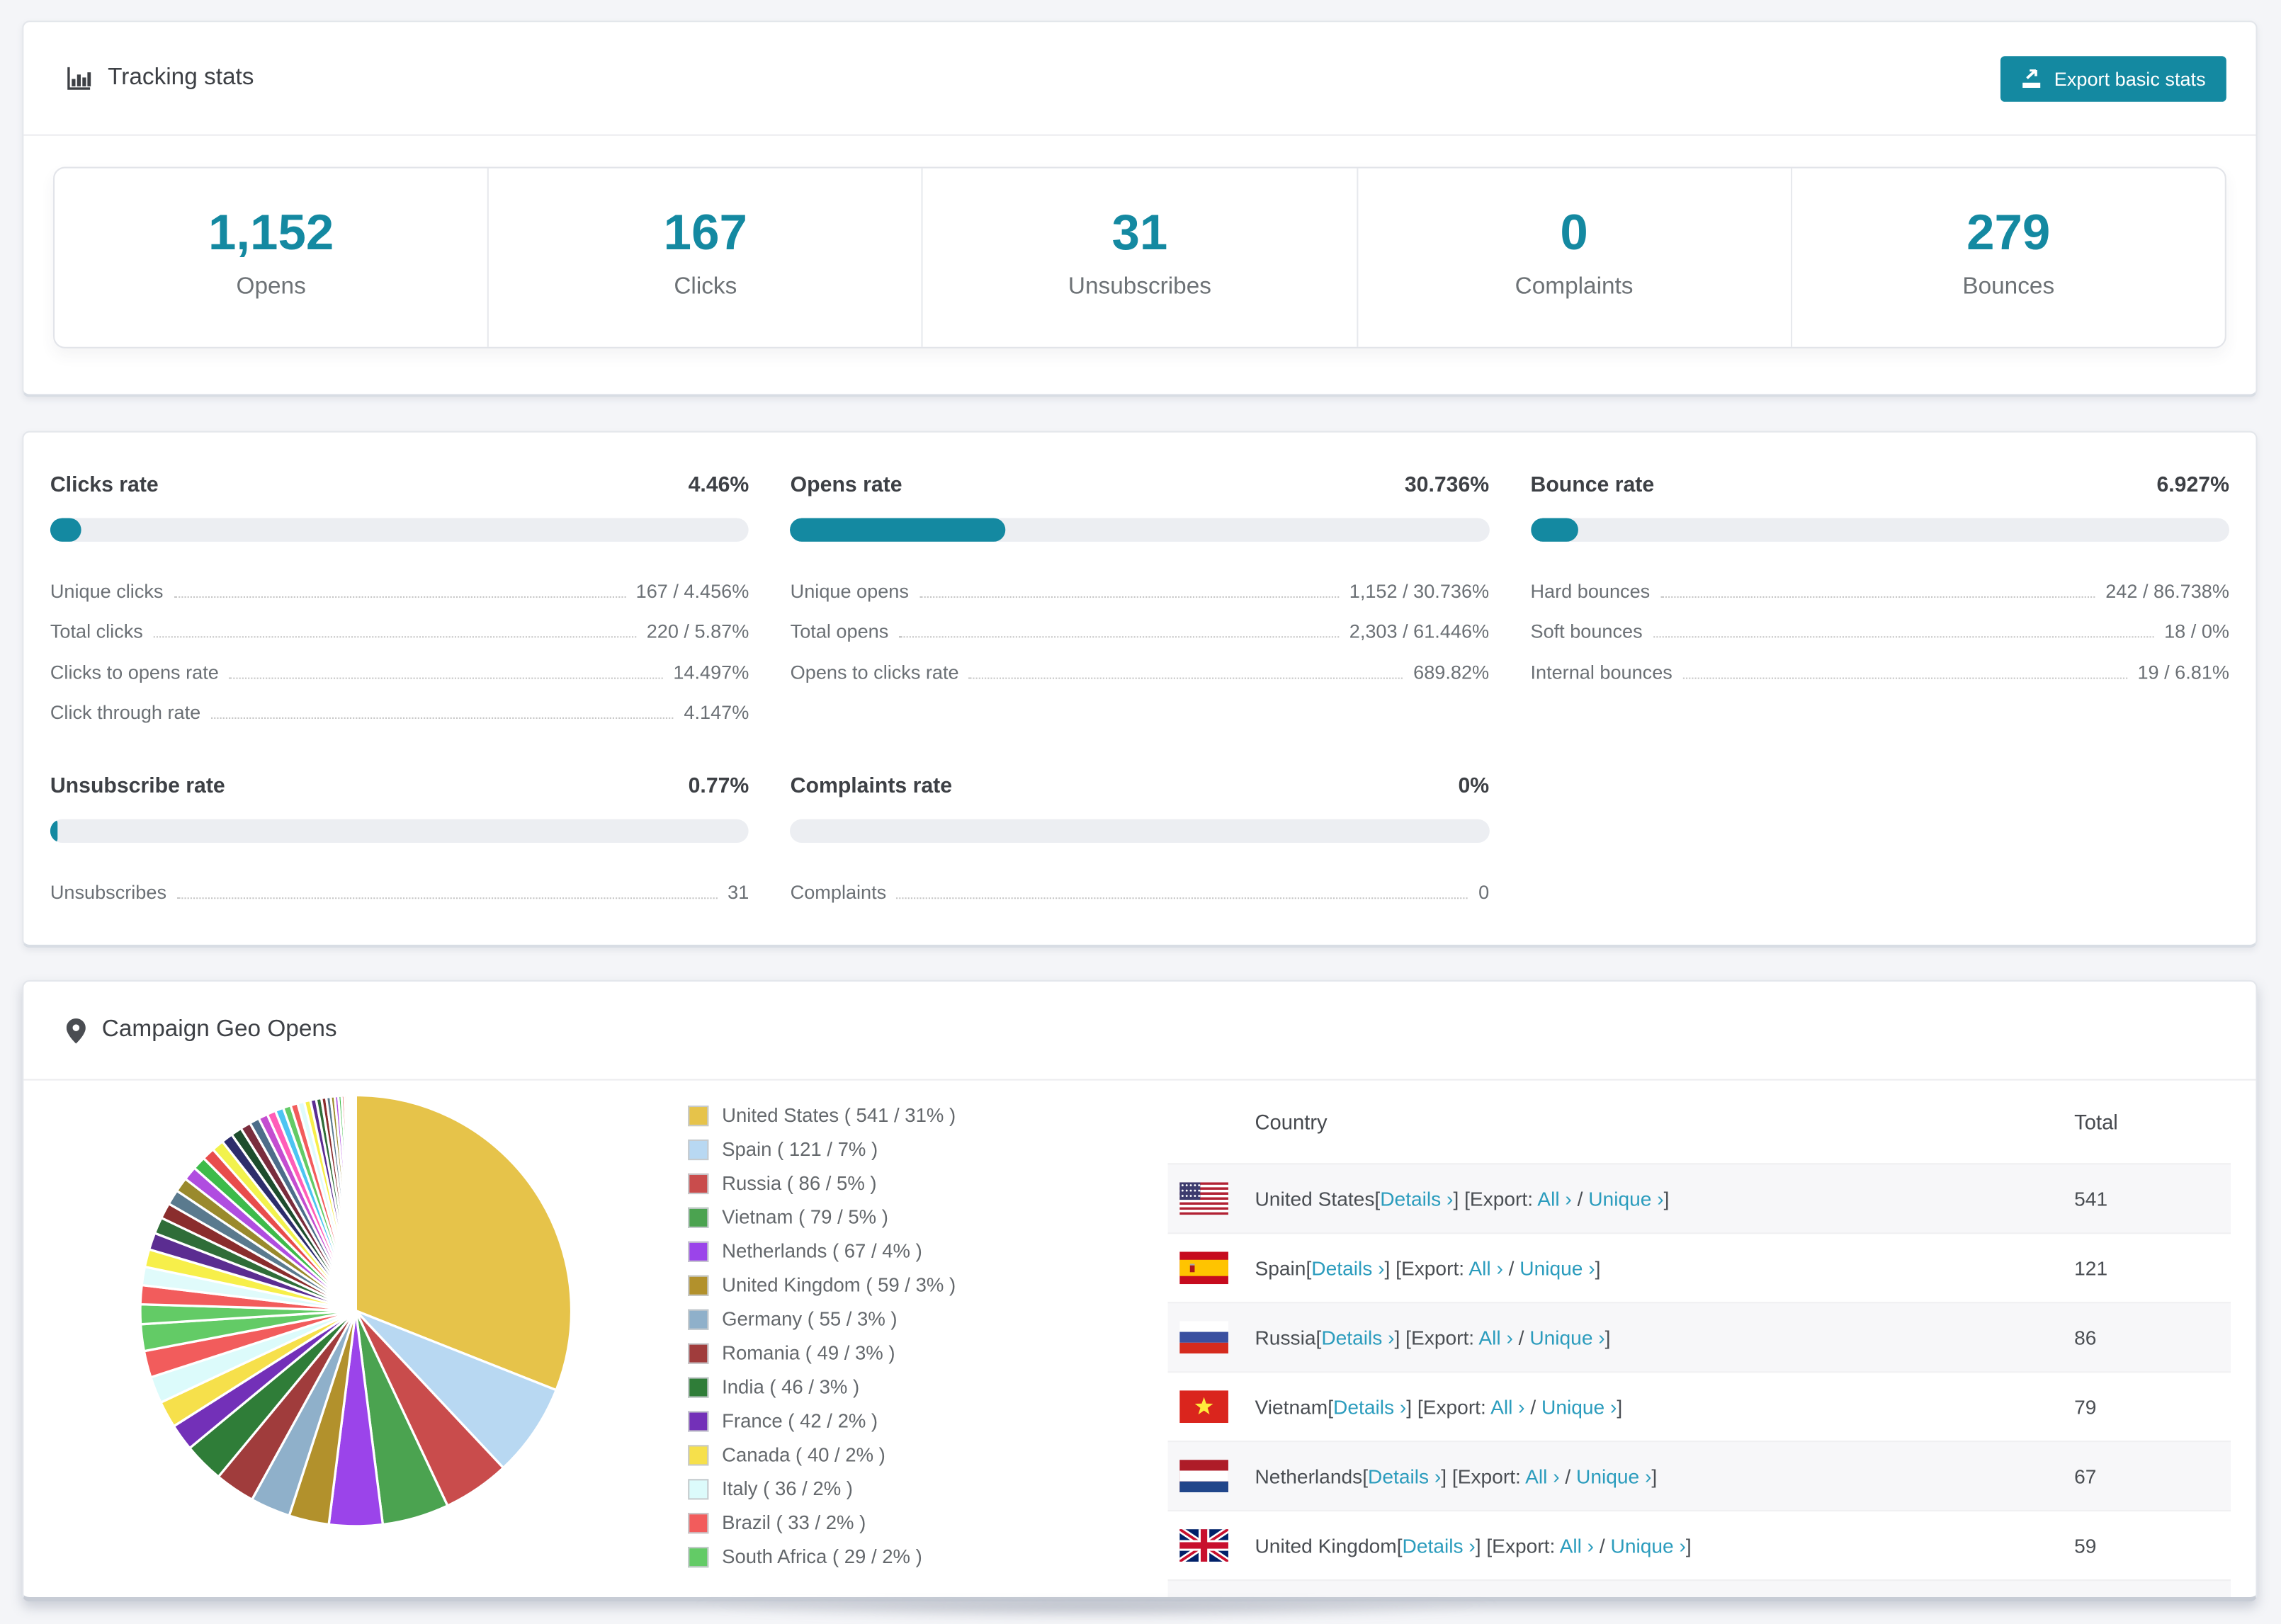 Image resolution: width=2281 pixels, height=1624 pixels. Describe the element at coordinates (2192, 485) in the screenshot. I see `rate-value: 6.927%` at that location.